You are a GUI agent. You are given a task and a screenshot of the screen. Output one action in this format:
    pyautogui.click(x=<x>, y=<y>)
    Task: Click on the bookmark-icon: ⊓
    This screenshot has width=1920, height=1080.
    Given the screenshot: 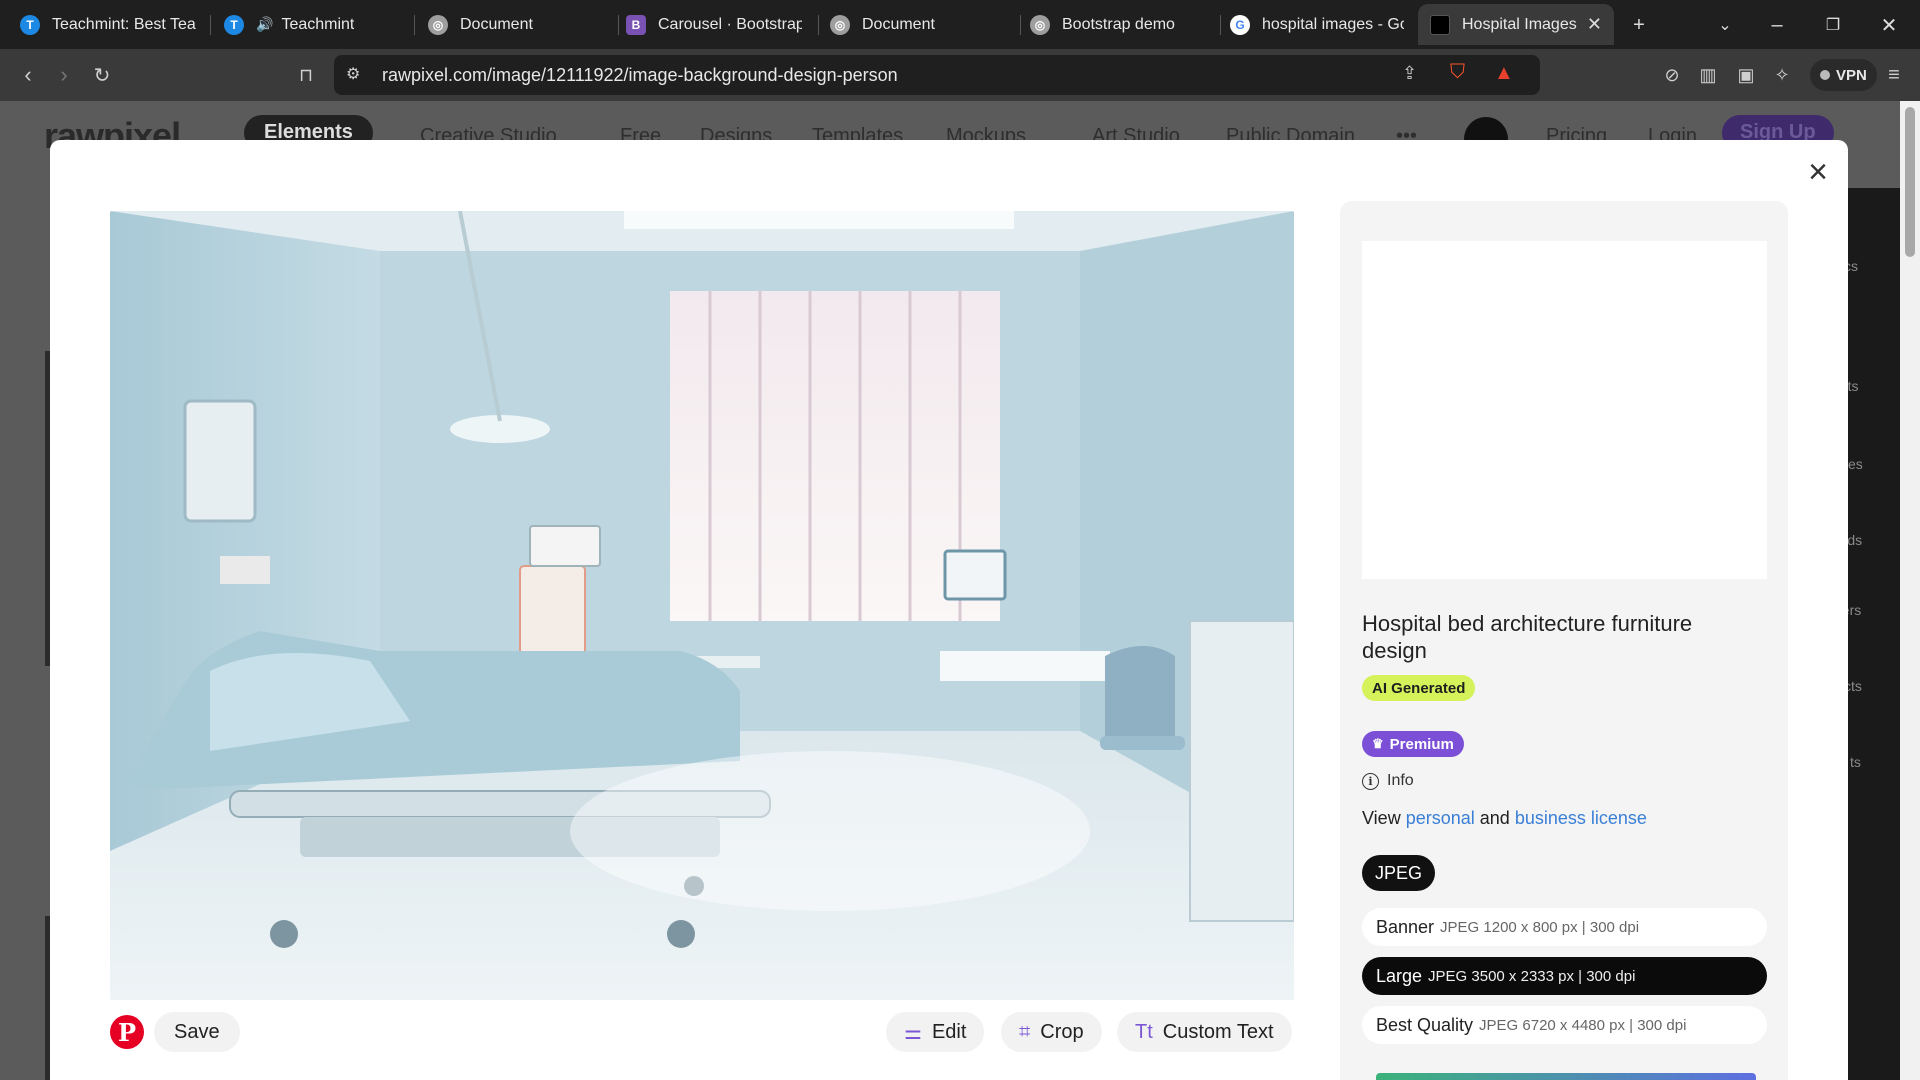 What is the action you would take?
    pyautogui.click(x=306, y=75)
    